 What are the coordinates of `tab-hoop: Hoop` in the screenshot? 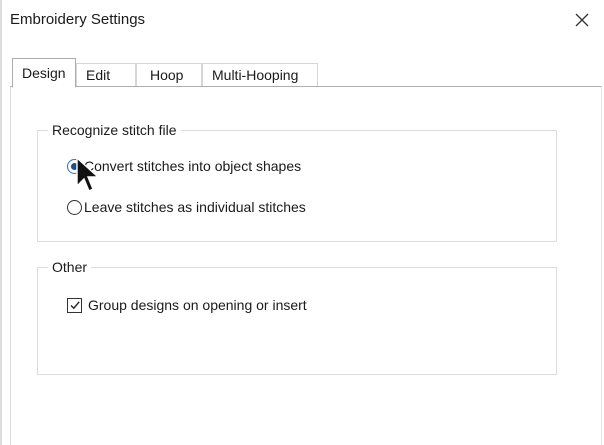 It's located at (169, 75).